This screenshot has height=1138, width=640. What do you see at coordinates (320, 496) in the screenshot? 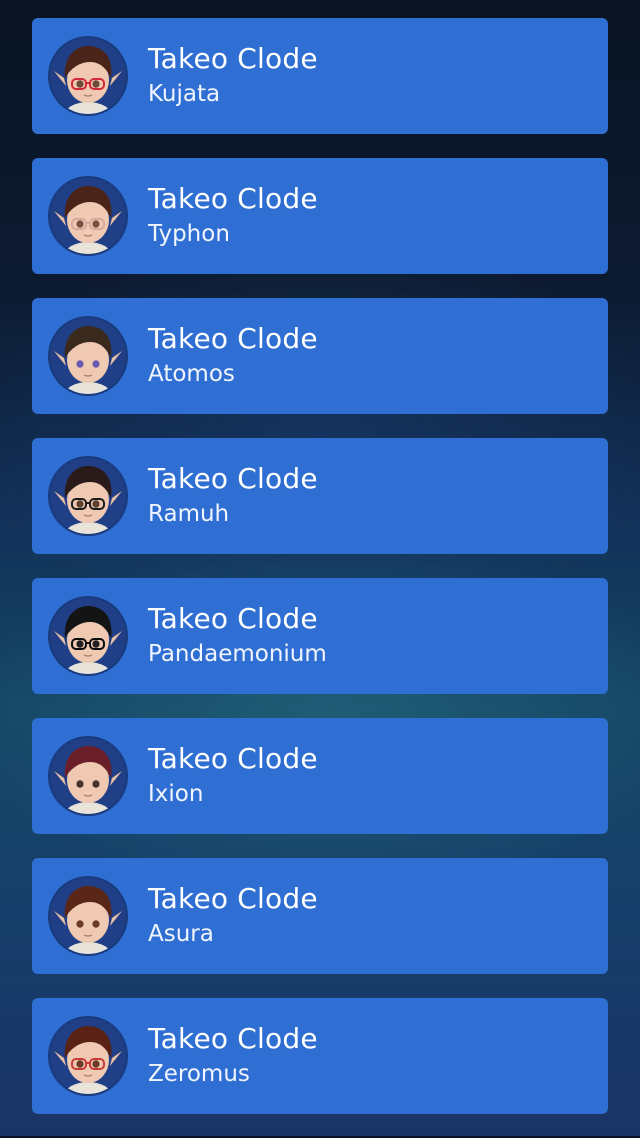
I see `character-card-ramuh: Takeo Clode Ramuh` at bounding box center [320, 496].